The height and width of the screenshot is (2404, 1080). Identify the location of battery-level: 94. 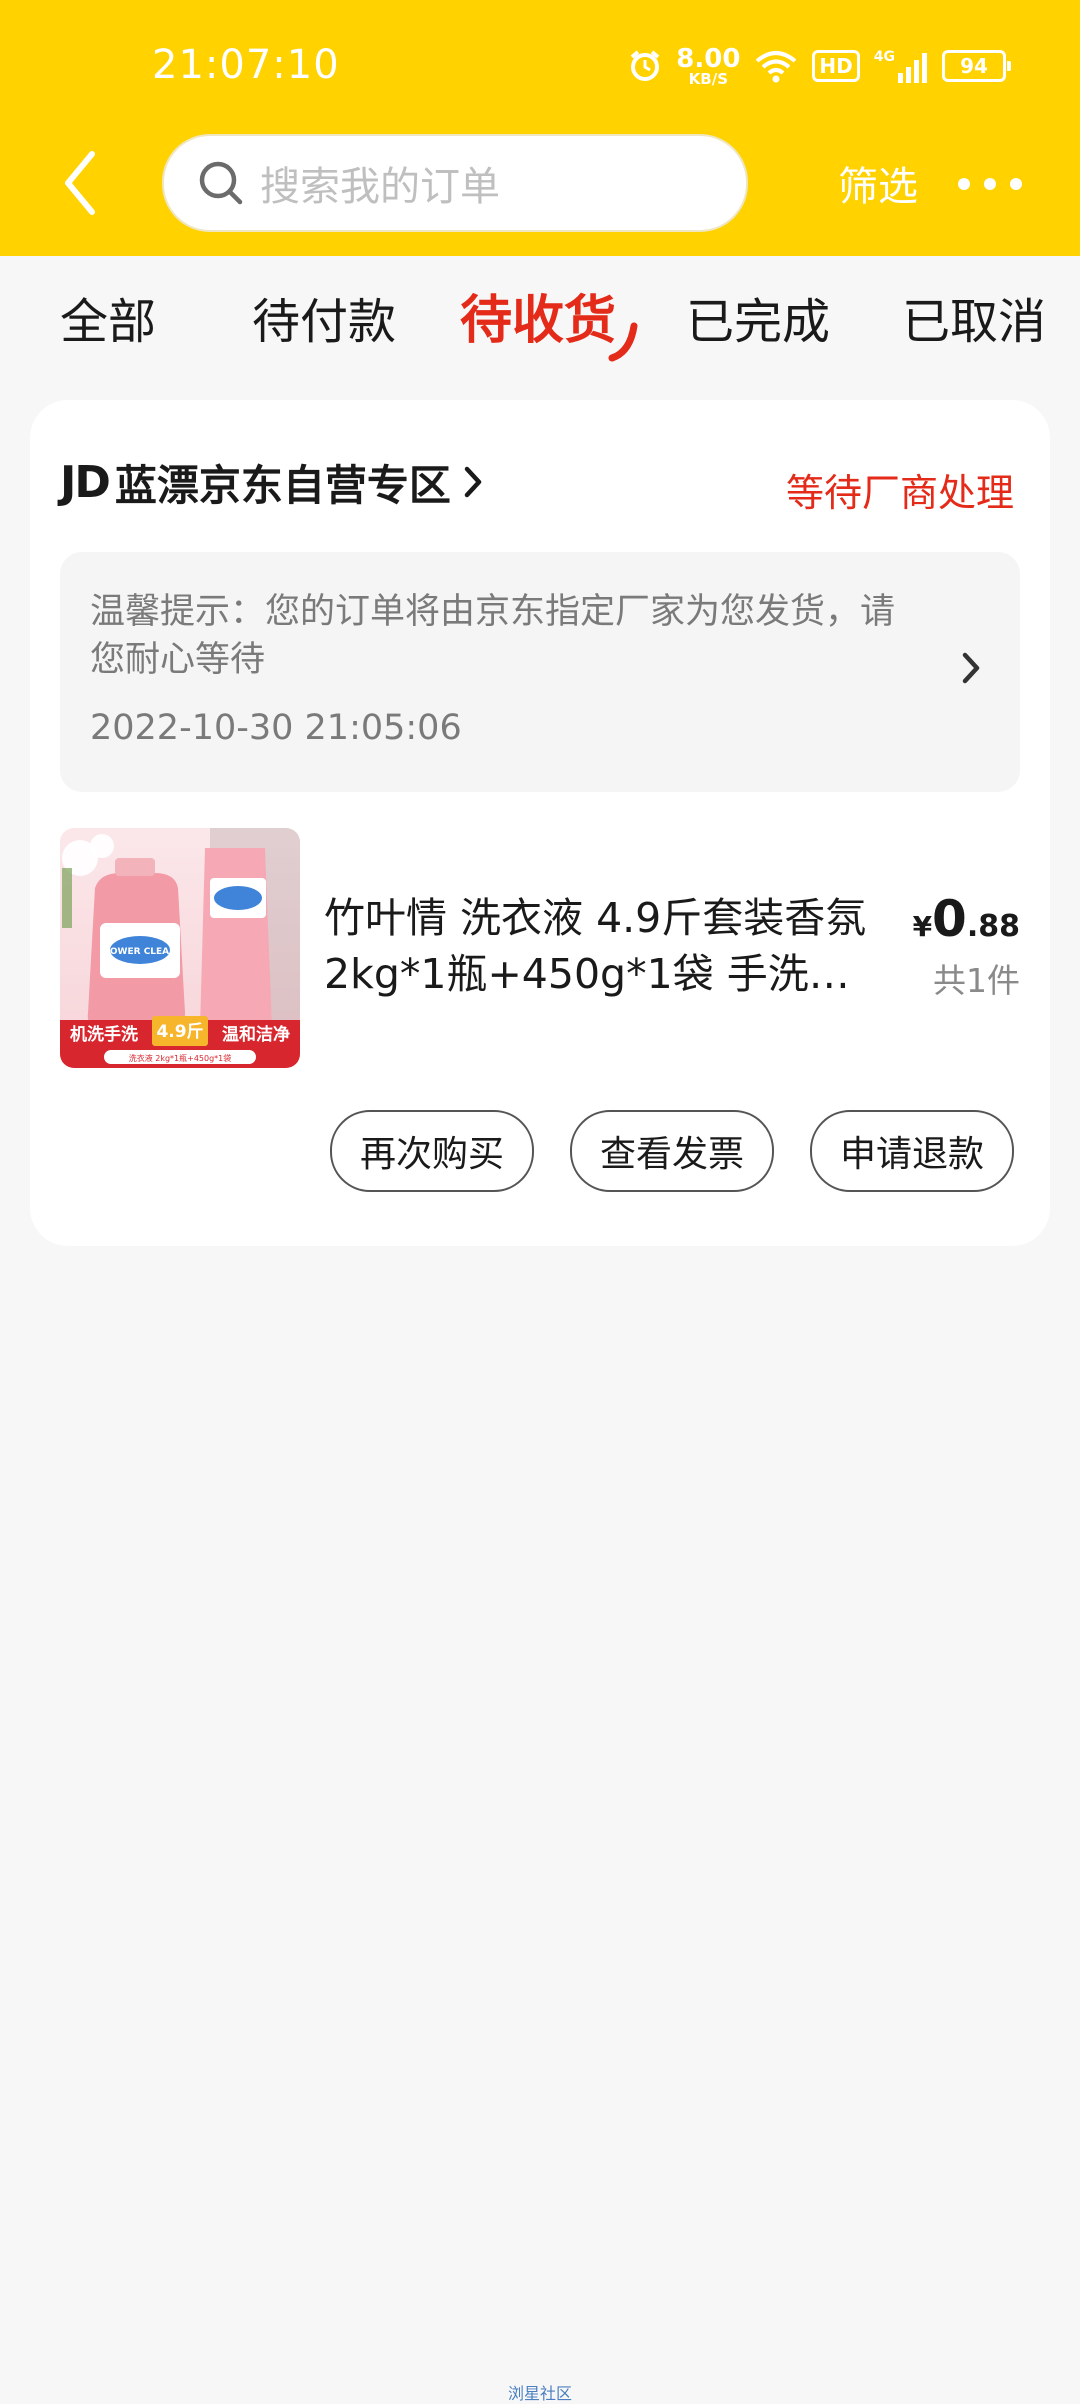
(974, 66).